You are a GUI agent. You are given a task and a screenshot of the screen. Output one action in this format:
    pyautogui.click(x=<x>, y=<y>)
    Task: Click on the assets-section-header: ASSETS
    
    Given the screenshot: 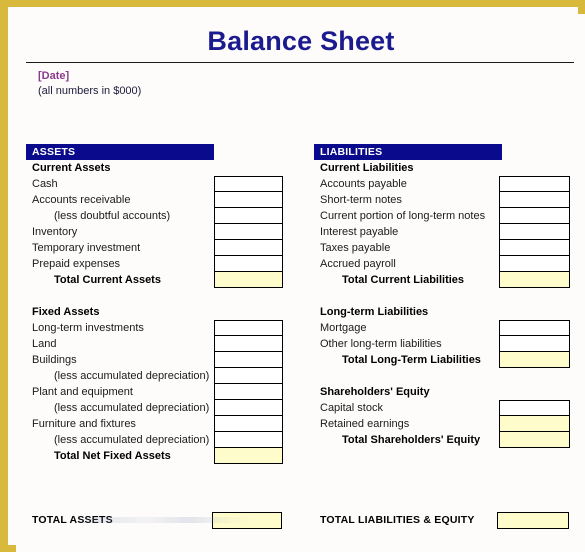 What is the action you would take?
    pyautogui.click(x=120, y=152)
    